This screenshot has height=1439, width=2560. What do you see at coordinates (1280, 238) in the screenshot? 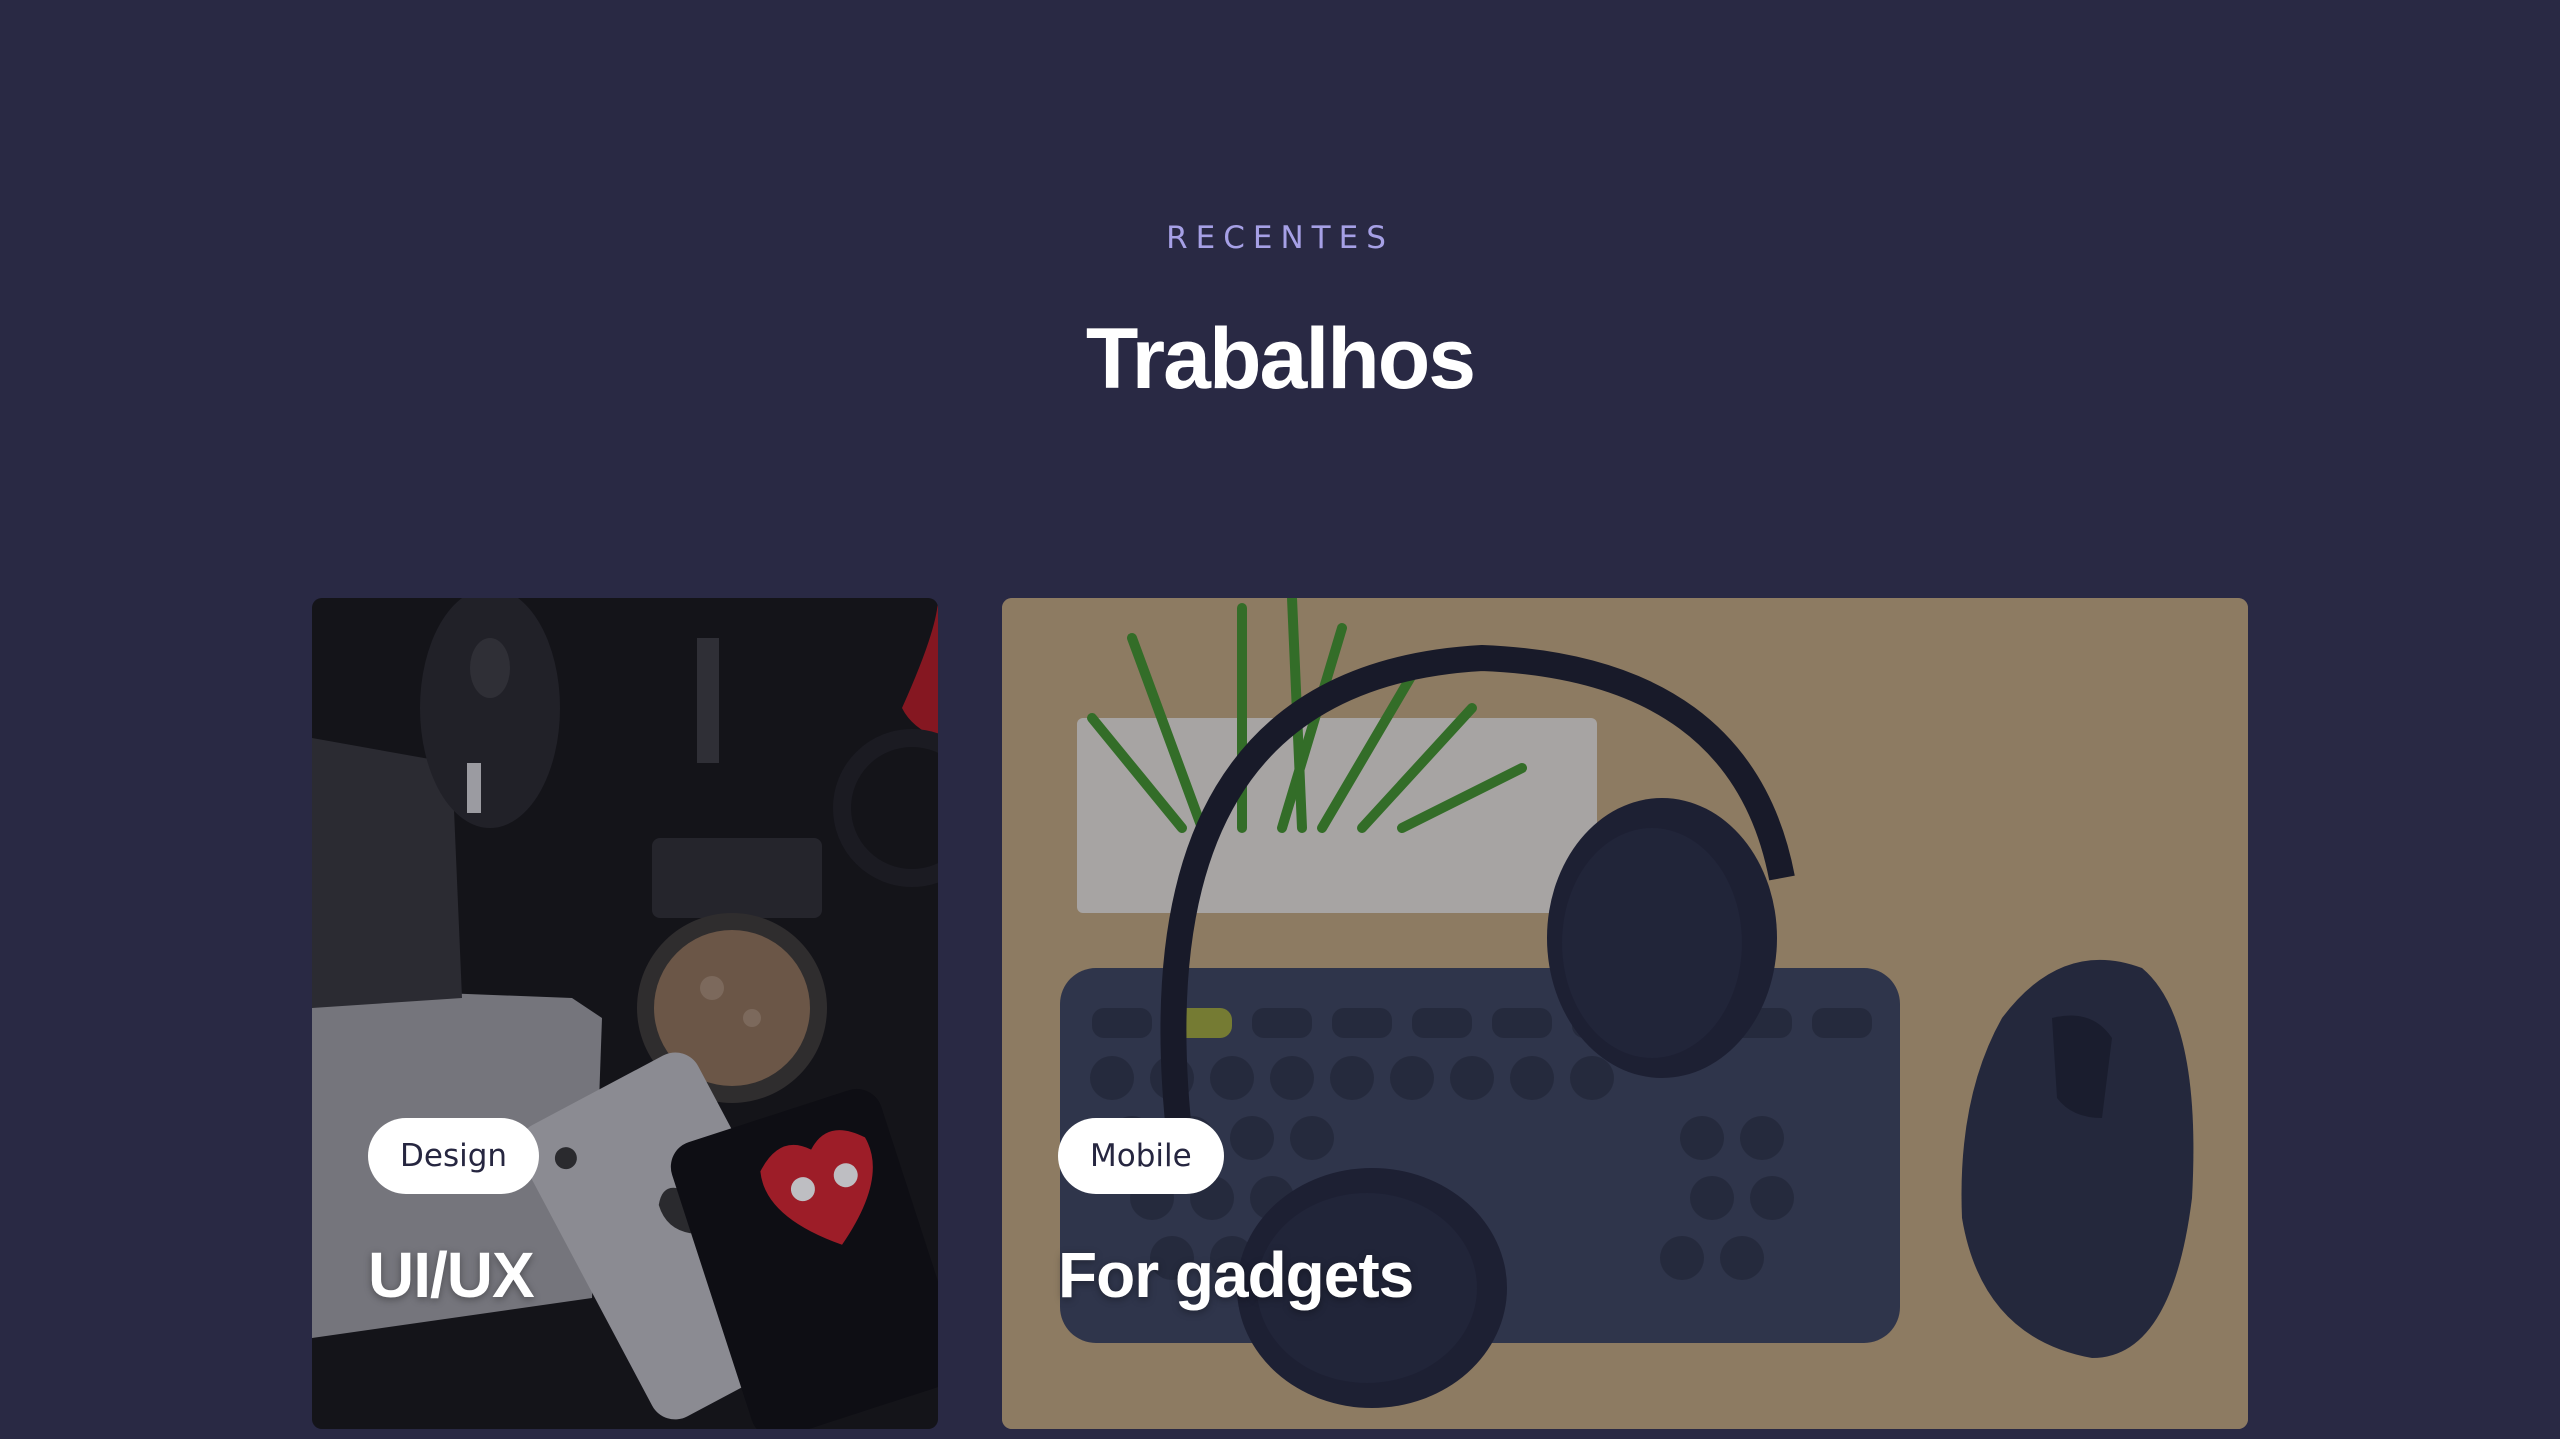
I see `section-eyebrow: RECENTES` at bounding box center [1280, 238].